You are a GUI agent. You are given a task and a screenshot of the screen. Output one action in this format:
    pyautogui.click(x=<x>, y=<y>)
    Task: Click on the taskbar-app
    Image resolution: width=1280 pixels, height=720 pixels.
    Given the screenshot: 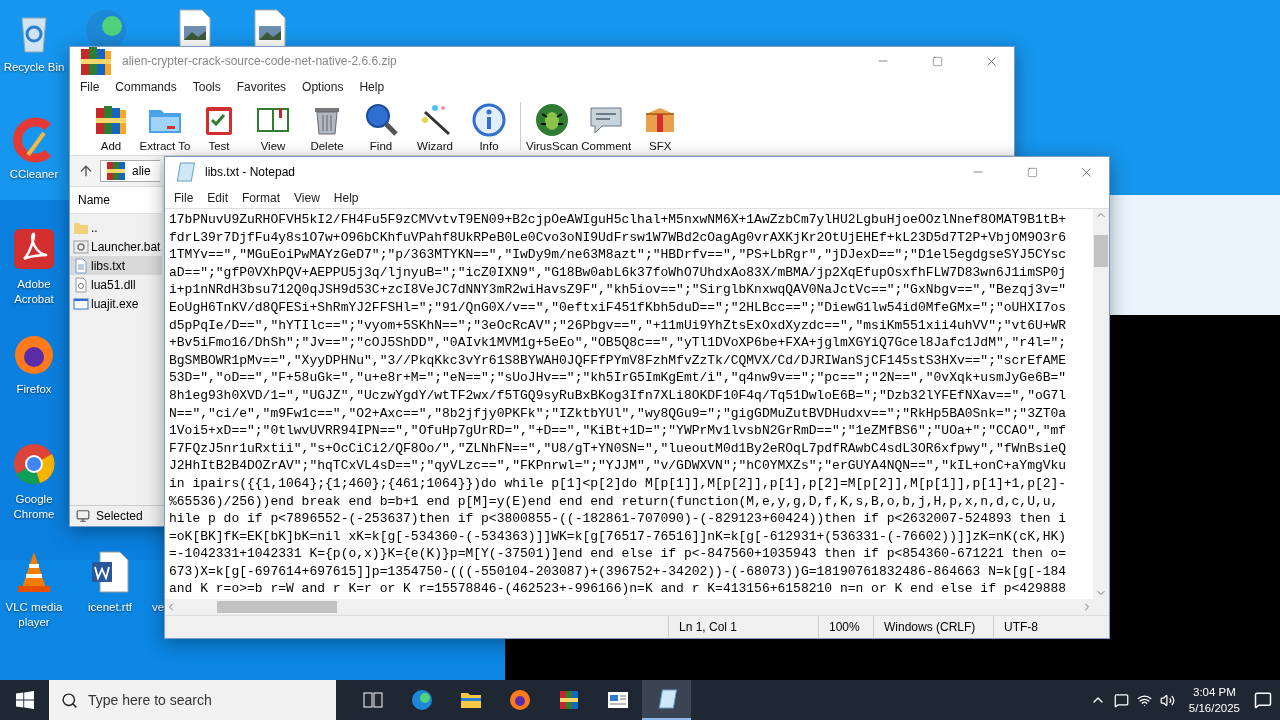 What is the action you would take?
    pyautogui.click(x=666, y=700)
    